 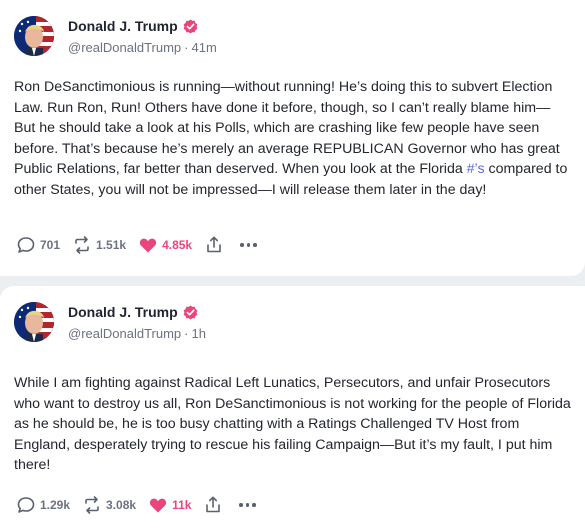 I want to click on reply-button: 1.29k, so click(x=43, y=505).